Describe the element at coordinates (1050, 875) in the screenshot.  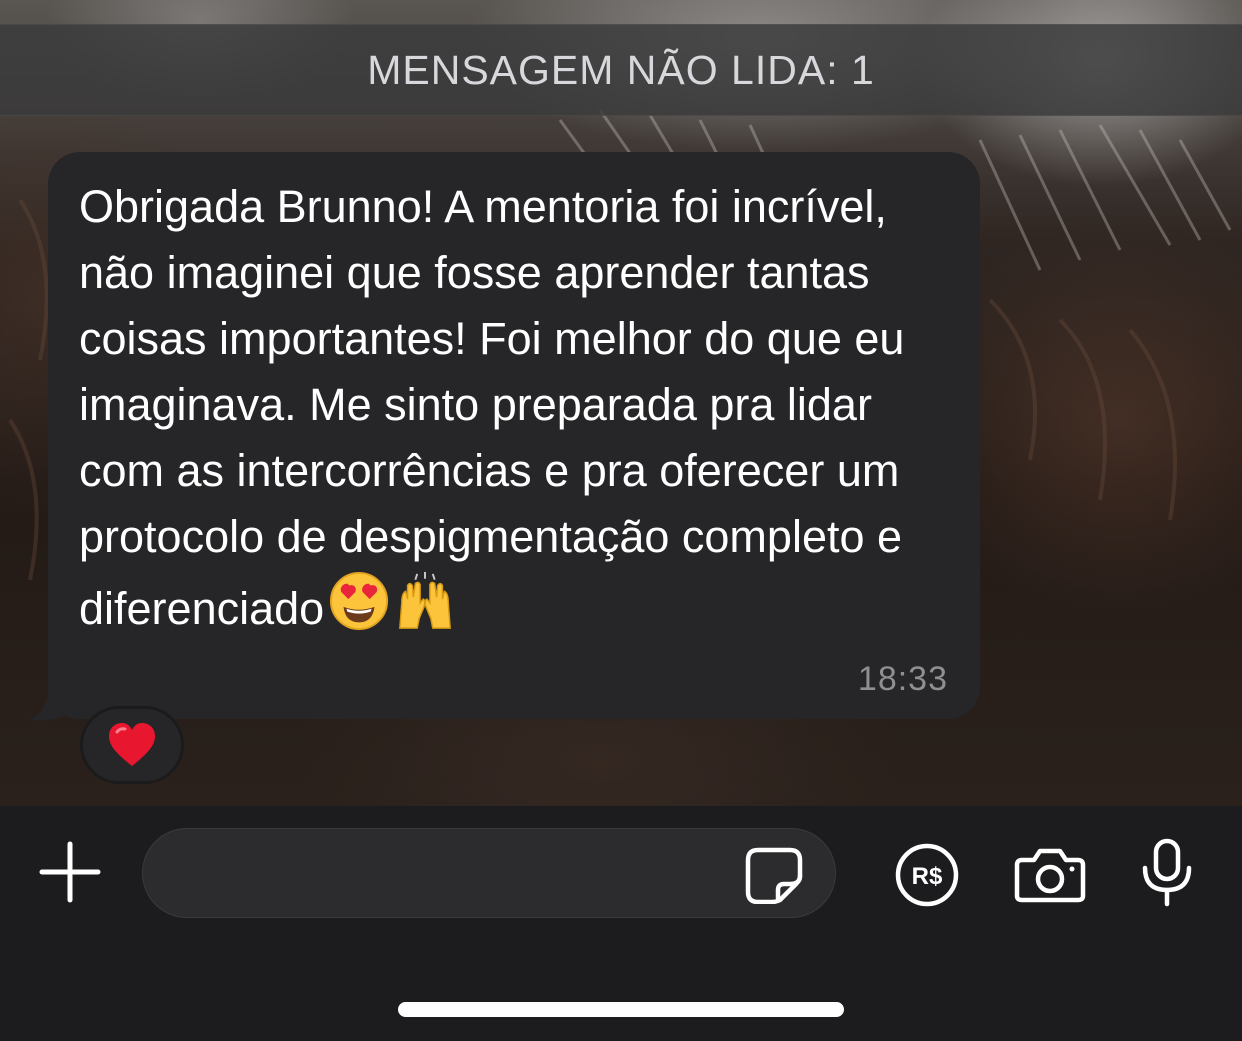
I see `camera-icon` at that location.